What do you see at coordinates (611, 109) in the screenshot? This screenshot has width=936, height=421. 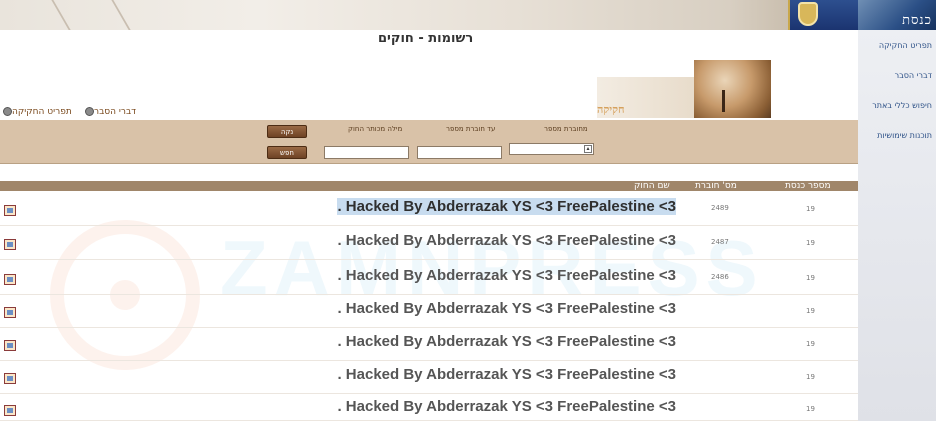 I see `hero-title: חקיקה` at bounding box center [611, 109].